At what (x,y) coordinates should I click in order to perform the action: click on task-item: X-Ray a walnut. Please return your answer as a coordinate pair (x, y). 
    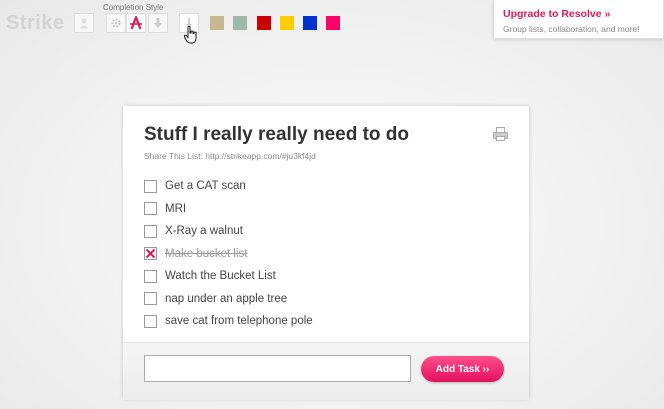
    Looking at the image, I should click on (228, 231).